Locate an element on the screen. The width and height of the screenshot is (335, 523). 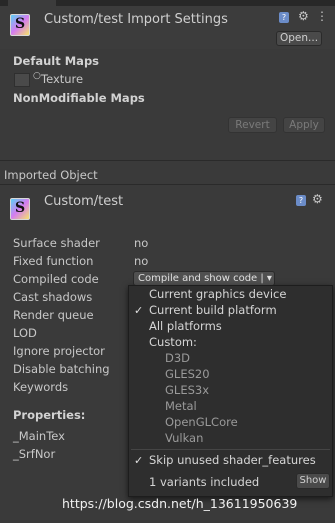
menu-item-custom: Custom: is located at coordinates (173, 342).